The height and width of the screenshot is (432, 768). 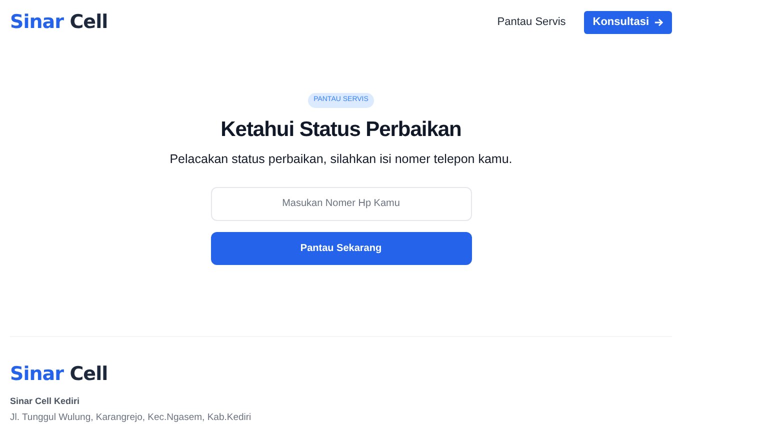 I want to click on page-title: Ketahui Status Perbaikan, so click(x=341, y=129).